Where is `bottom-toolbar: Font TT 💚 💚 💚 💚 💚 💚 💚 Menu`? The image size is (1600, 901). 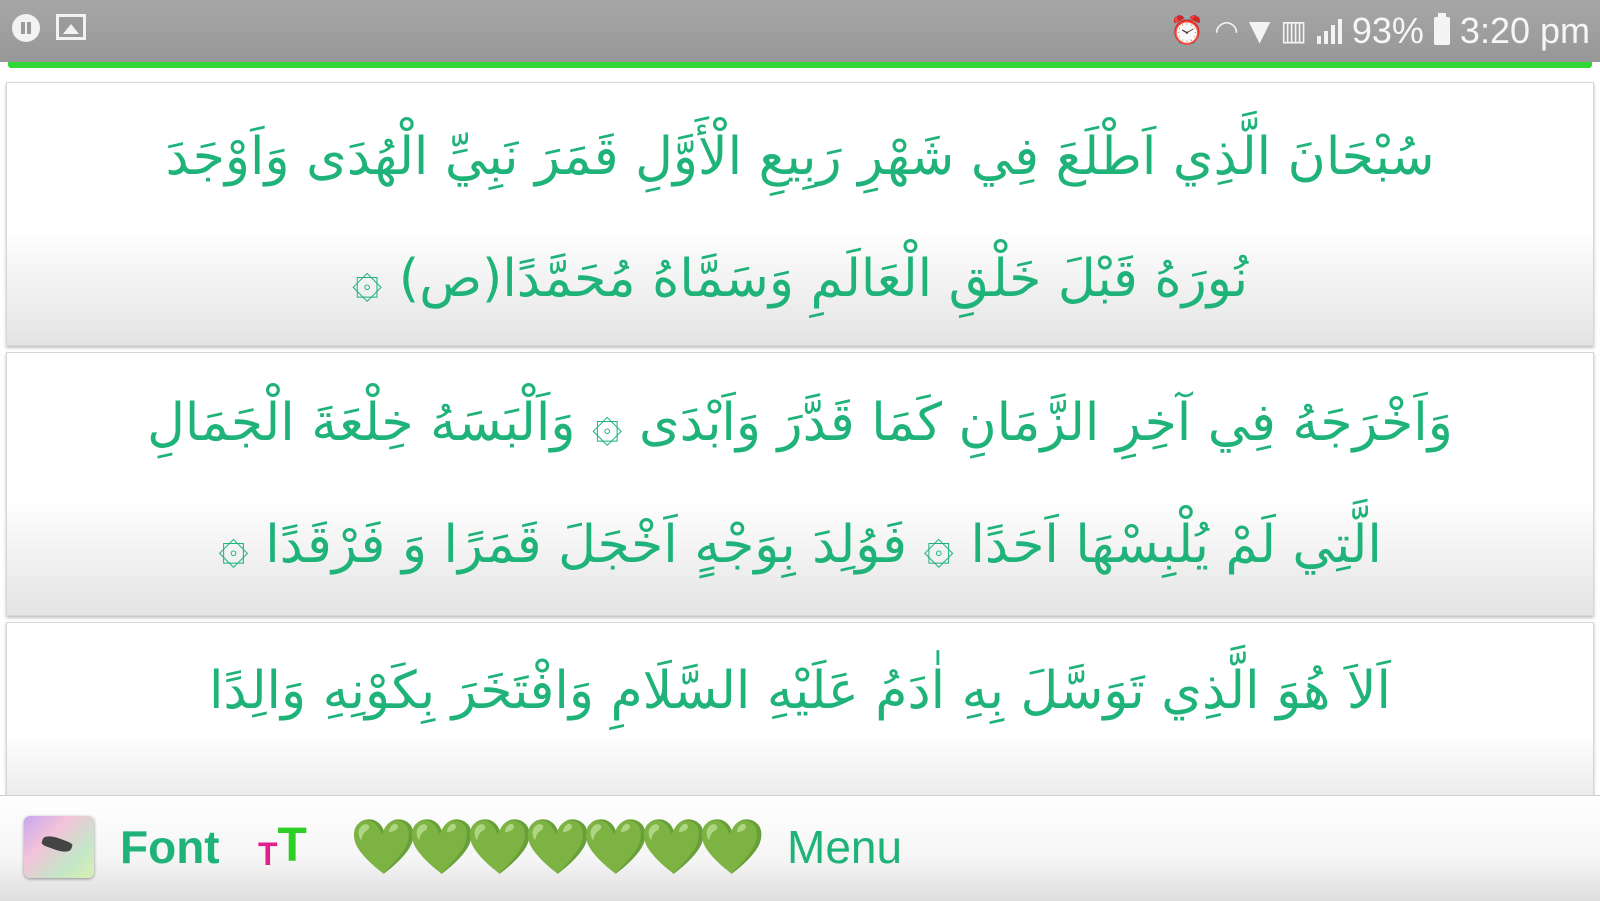 bottom-toolbar: Font TT 💚 💚 💚 💚 💚 💚 💚 Menu is located at coordinates (800, 848).